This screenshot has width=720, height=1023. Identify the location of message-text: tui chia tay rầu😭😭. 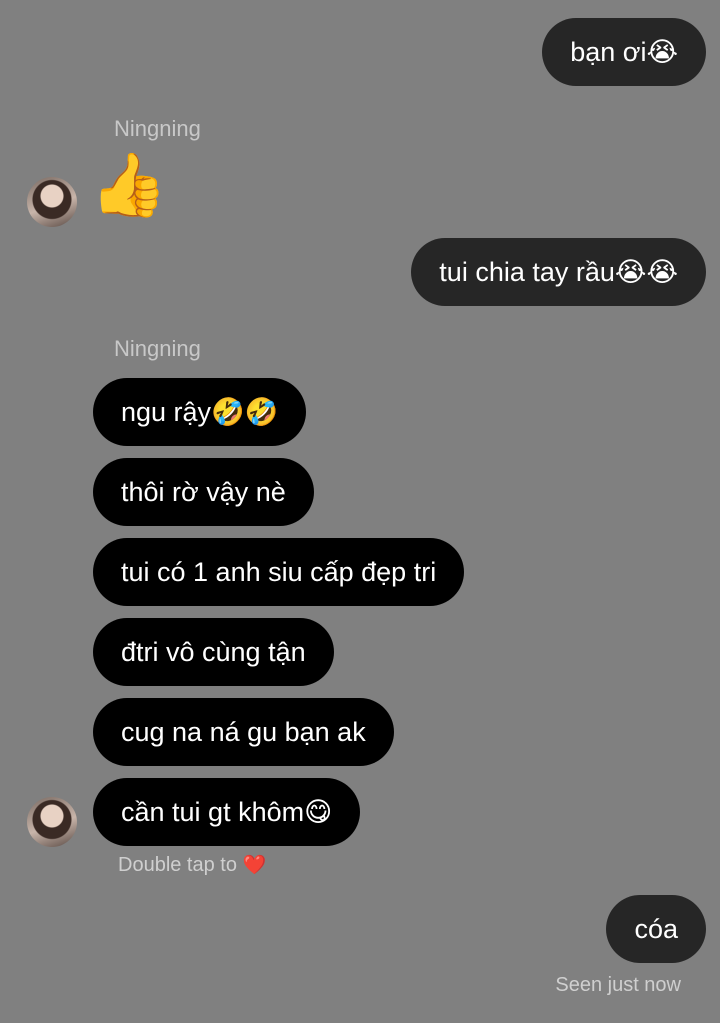
(558, 271).